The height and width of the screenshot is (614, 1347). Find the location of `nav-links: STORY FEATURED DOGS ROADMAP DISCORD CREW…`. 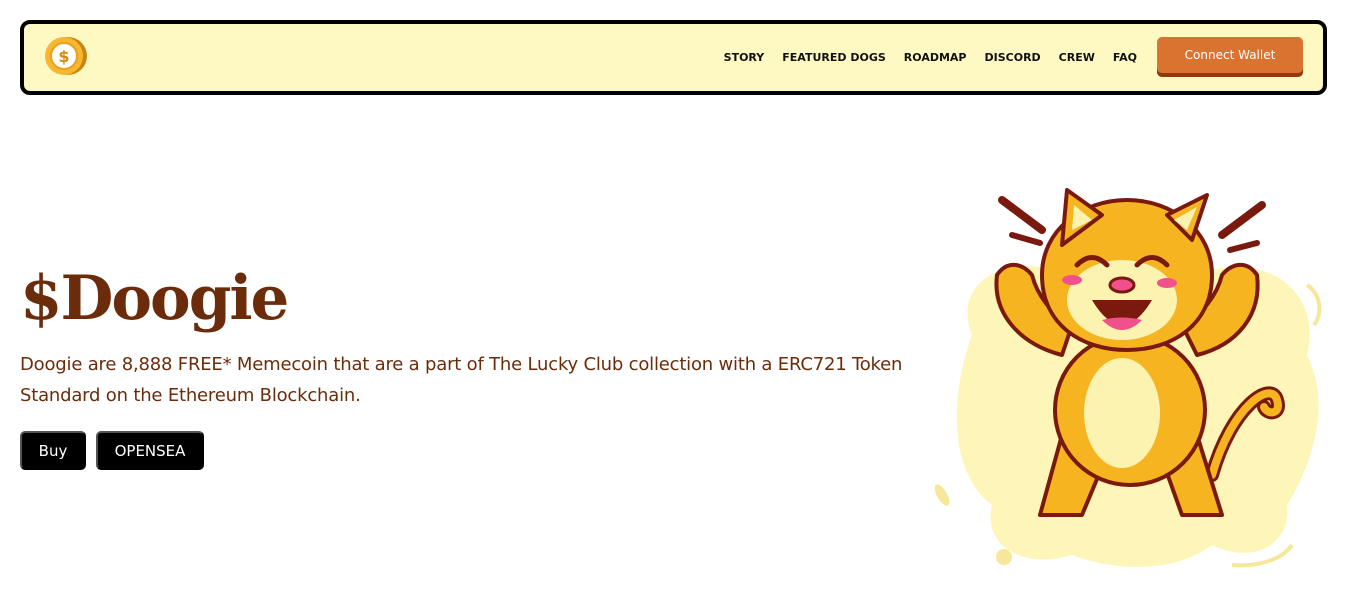

nav-links: STORY FEATURED DOGS ROADMAP DISCORD CREW… is located at coordinates (930, 57).